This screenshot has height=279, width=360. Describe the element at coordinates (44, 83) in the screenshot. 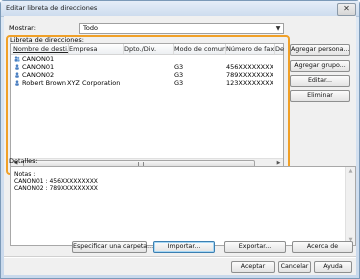

I see `row-name: Robert Brown` at that location.